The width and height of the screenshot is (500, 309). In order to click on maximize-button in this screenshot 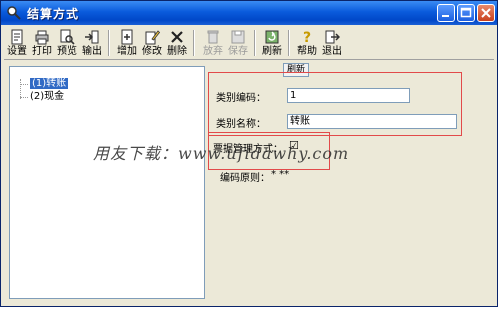, I will do `click(466, 13)`.